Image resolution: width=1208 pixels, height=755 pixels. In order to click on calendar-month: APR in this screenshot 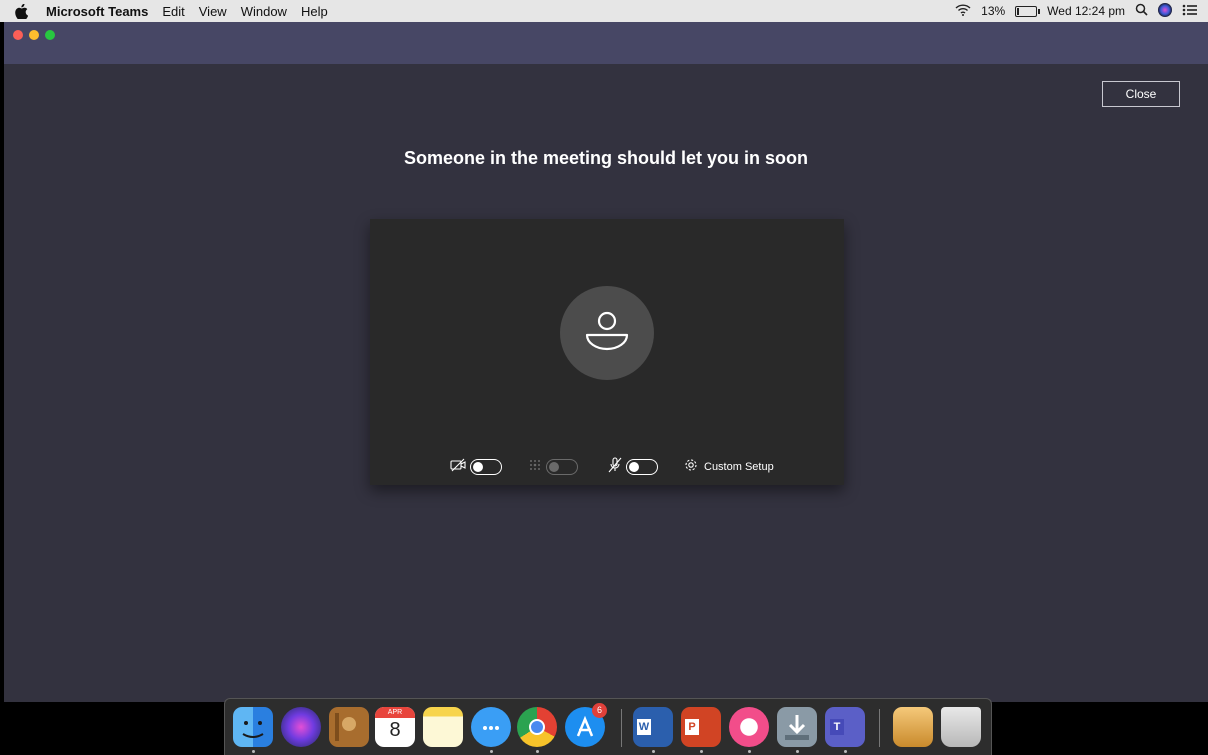, I will do `click(395, 712)`.